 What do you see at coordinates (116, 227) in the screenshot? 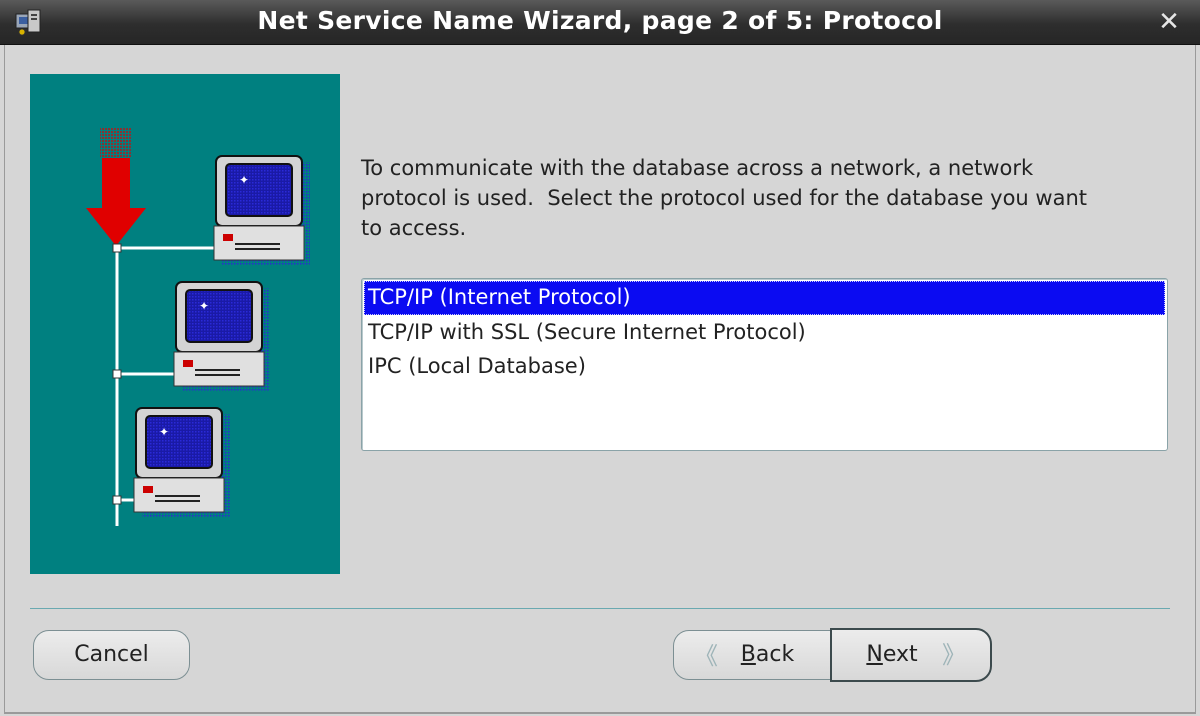
I see `down-arrow-icon` at bounding box center [116, 227].